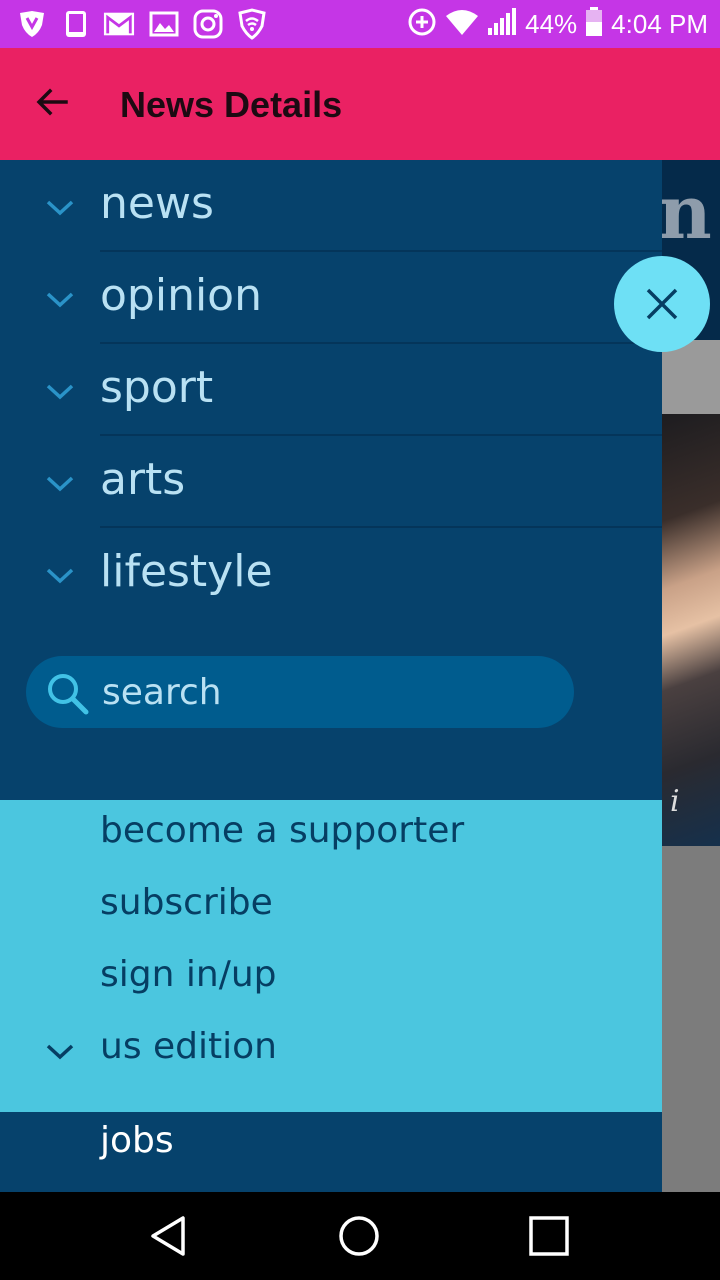 Image resolution: width=720 pixels, height=1280 pixels. What do you see at coordinates (143, 479) in the screenshot?
I see `drawer-item-label: arts` at bounding box center [143, 479].